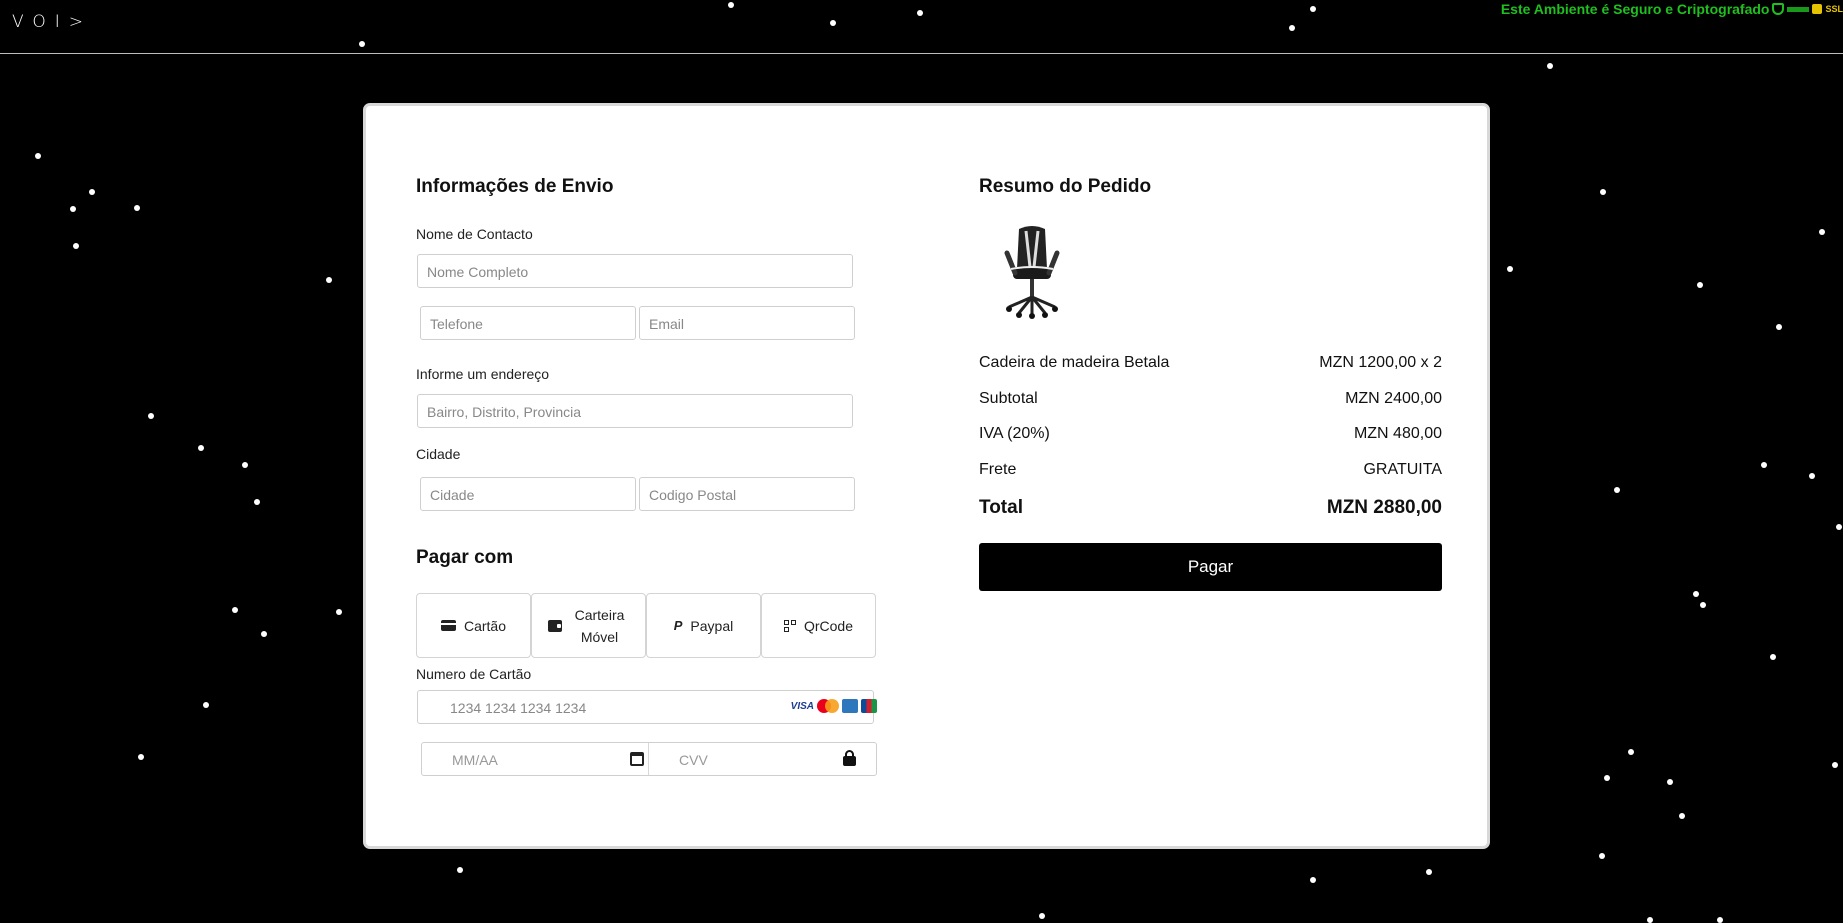  I want to click on cvv-input: CVV, so click(762, 759).